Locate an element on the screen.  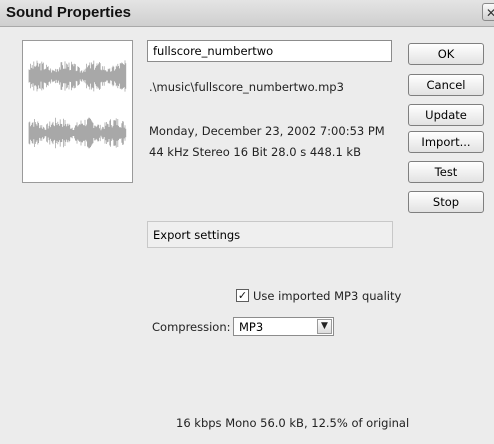
use-mp3-quality-checkbox: ✓ is located at coordinates (242, 295).